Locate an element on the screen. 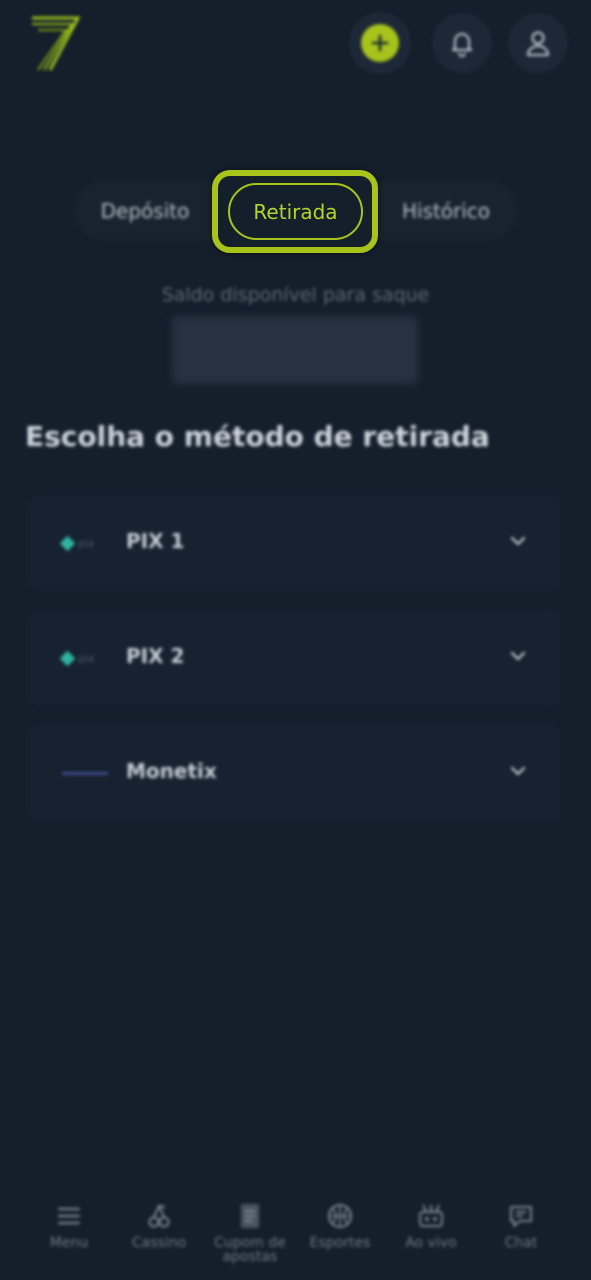 This screenshot has width=591, height=1280. hamburger-icon is located at coordinates (69, 1216).